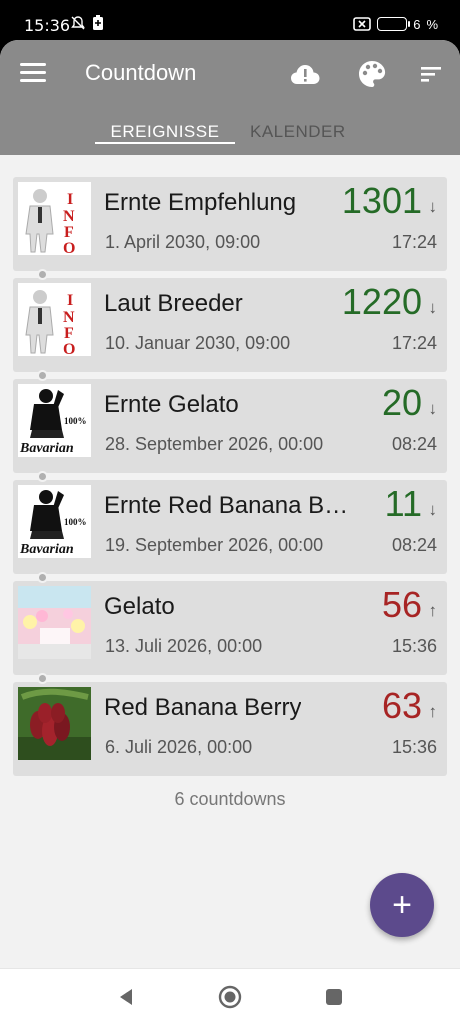  Describe the element at coordinates (141, 72) in the screenshot. I see `app-title: Countdown` at that location.